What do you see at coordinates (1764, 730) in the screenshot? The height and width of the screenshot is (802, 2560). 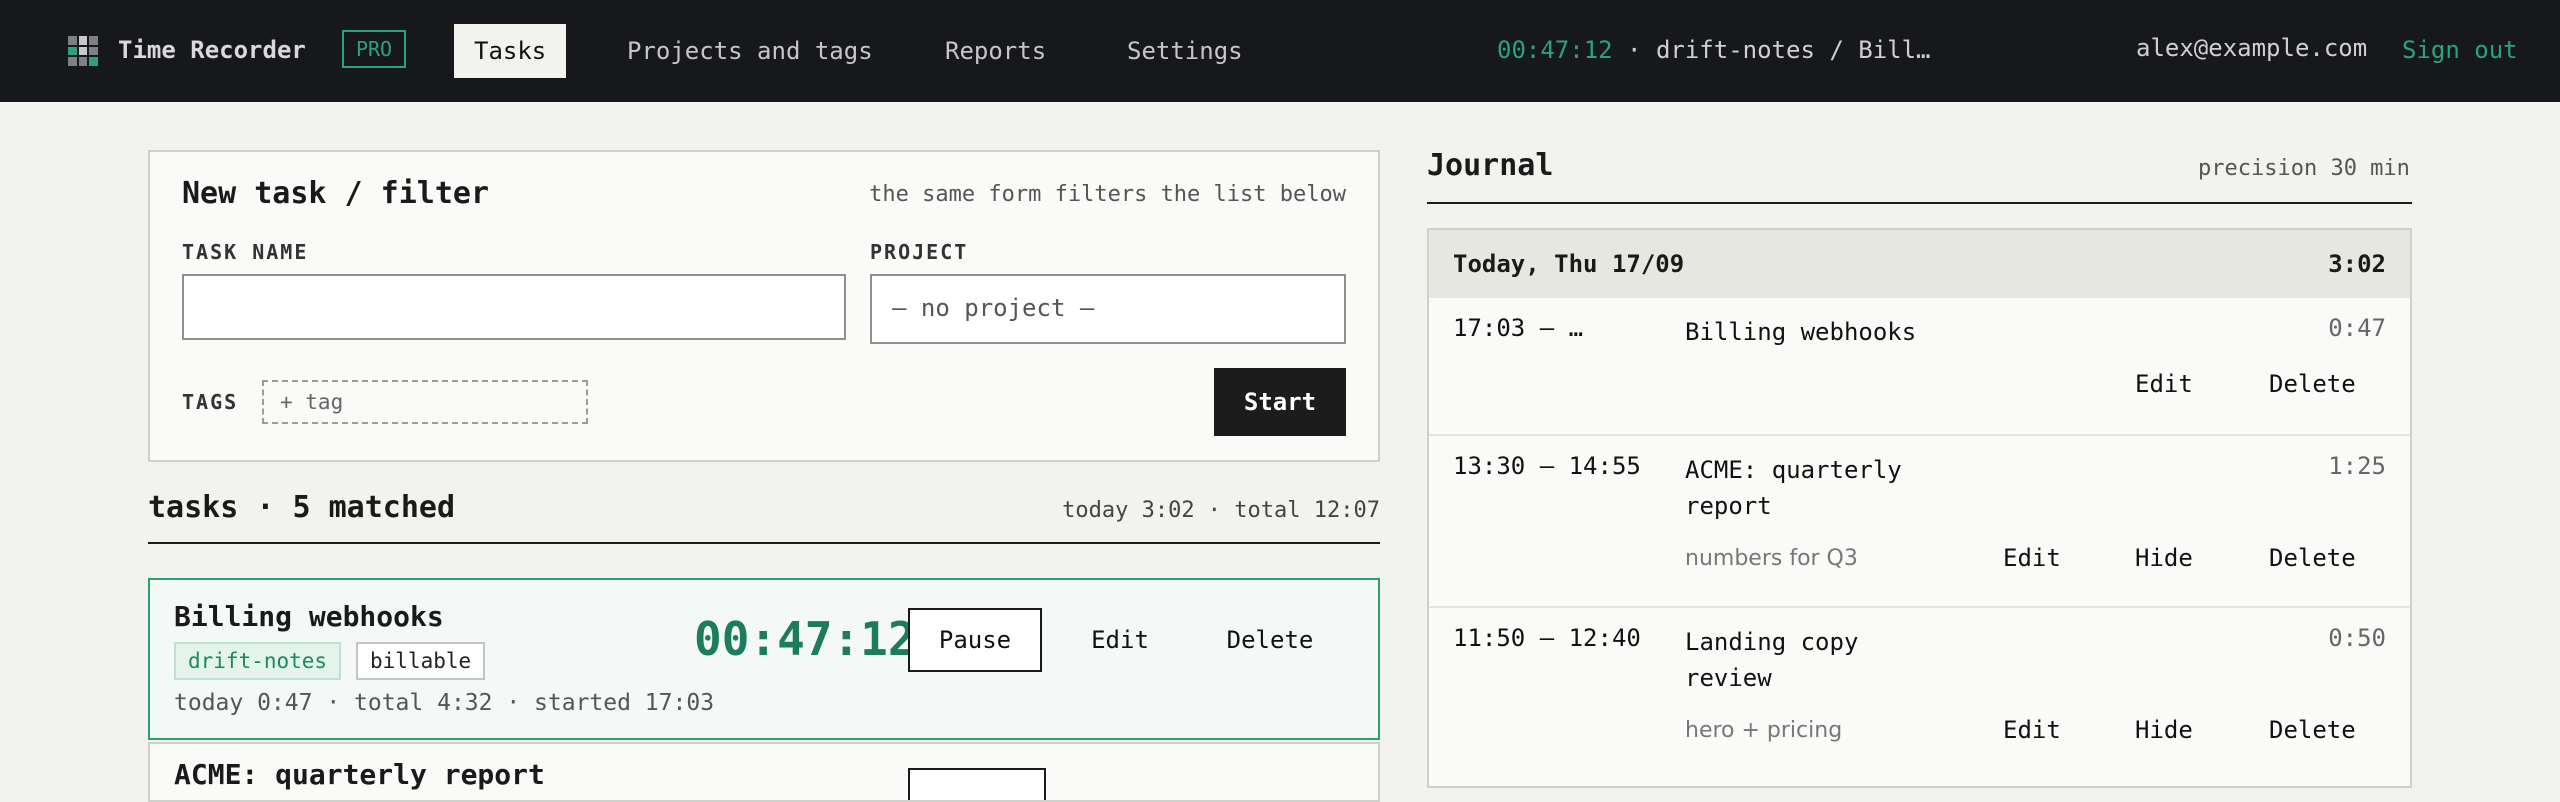 I see `entry-note: hero + pricing` at bounding box center [1764, 730].